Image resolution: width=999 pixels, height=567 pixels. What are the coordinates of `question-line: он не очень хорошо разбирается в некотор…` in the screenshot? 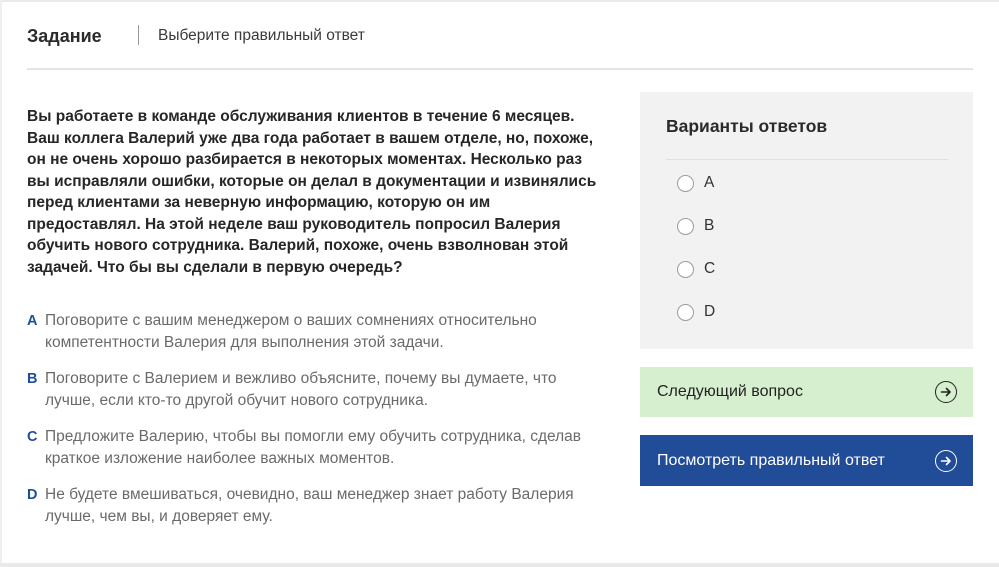 It's located at (305, 159).